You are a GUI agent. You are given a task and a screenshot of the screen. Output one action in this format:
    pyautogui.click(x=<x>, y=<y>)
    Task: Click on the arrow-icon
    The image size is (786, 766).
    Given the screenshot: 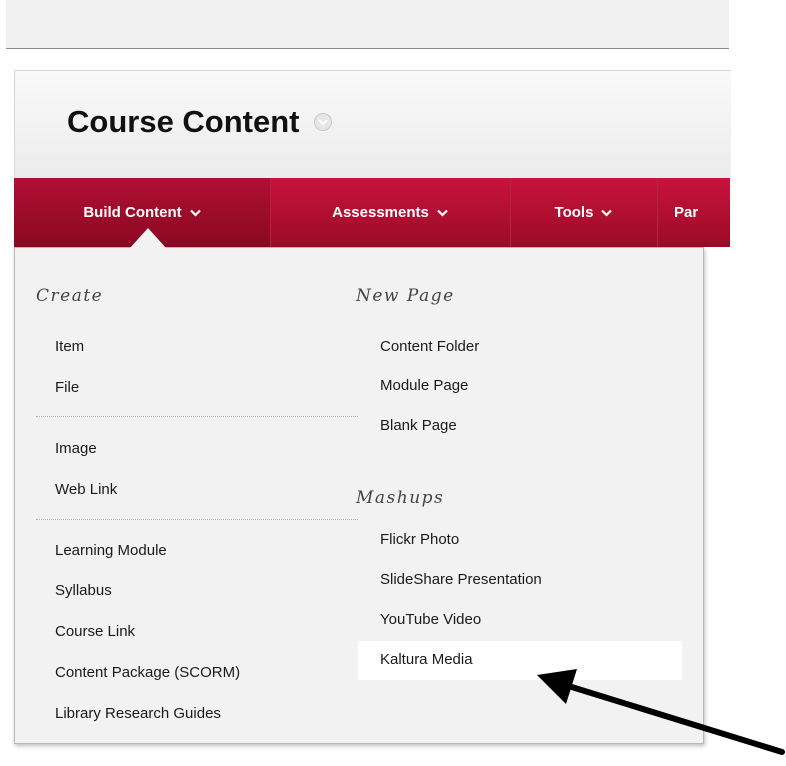 What is the action you would take?
    pyautogui.click(x=661, y=712)
    